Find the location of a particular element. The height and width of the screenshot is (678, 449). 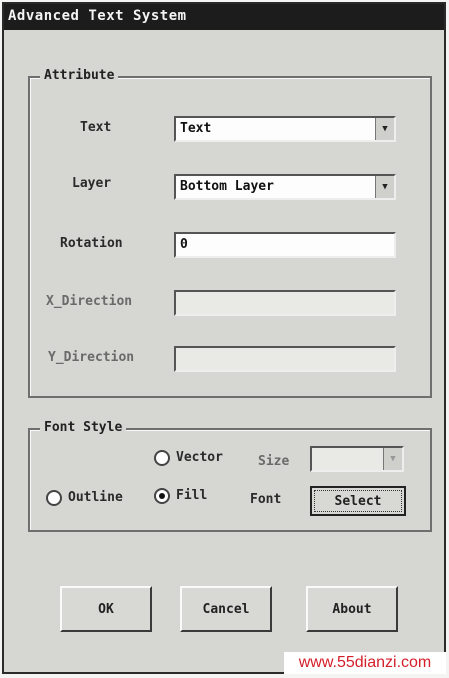

cancel-button: Cancel is located at coordinates (226, 609).